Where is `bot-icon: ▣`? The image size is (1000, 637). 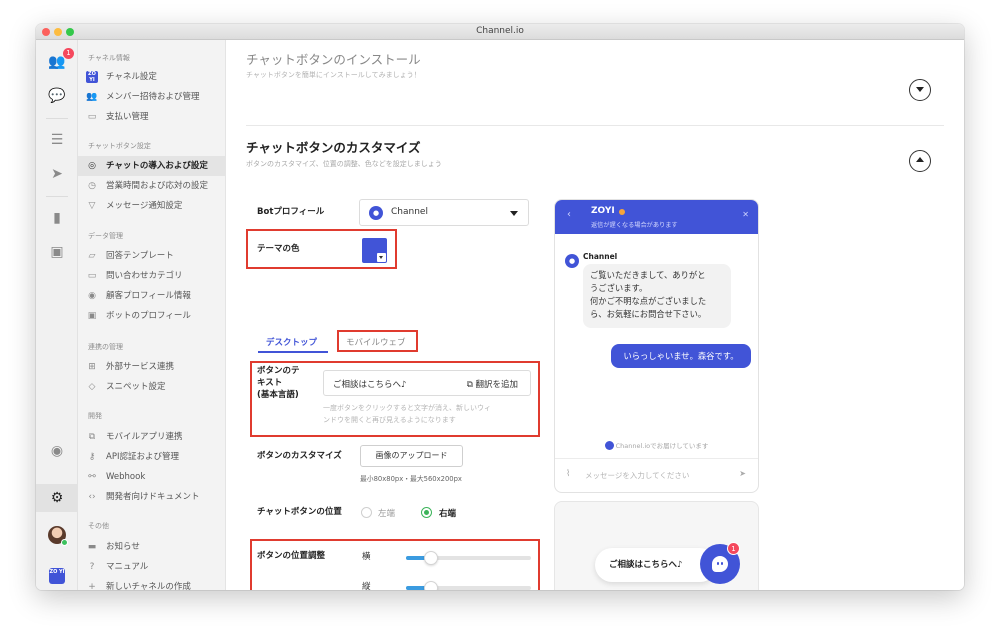
bot-icon: ▣ is located at coordinates (92, 316).